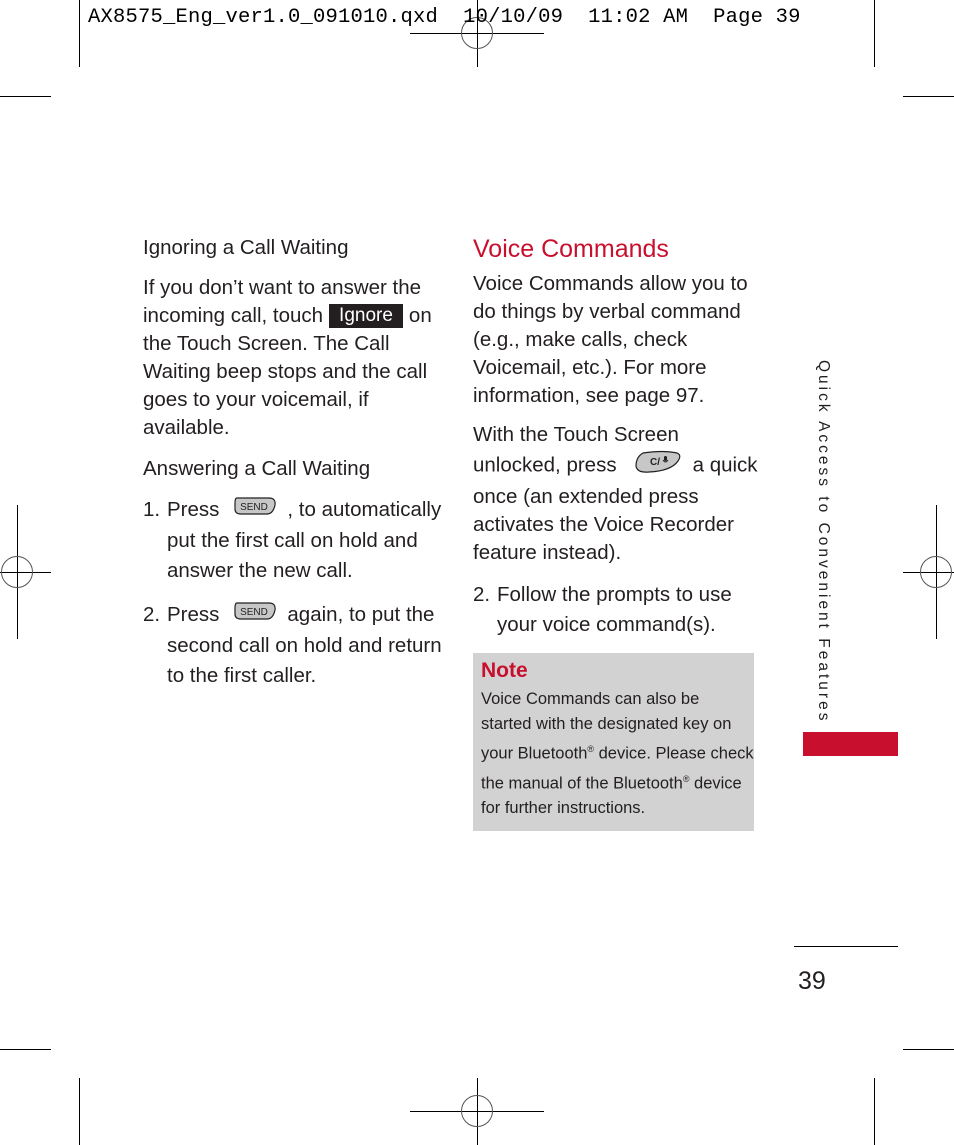 The width and height of the screenshot is (954, 1145). I want to click on ignore-button: Ignore, so click(366, 316).